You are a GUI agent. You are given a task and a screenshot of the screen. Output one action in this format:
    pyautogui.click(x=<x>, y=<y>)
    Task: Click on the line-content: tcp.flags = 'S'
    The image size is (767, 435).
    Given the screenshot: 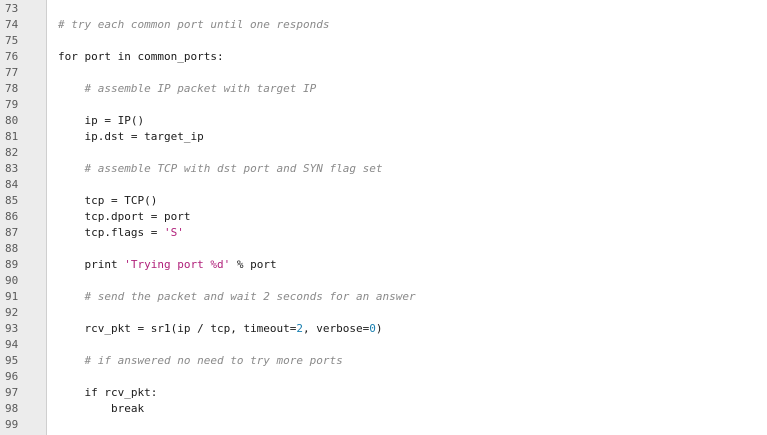 What is the action you would take?
    pyautogui.click(x=404, y=233)
    